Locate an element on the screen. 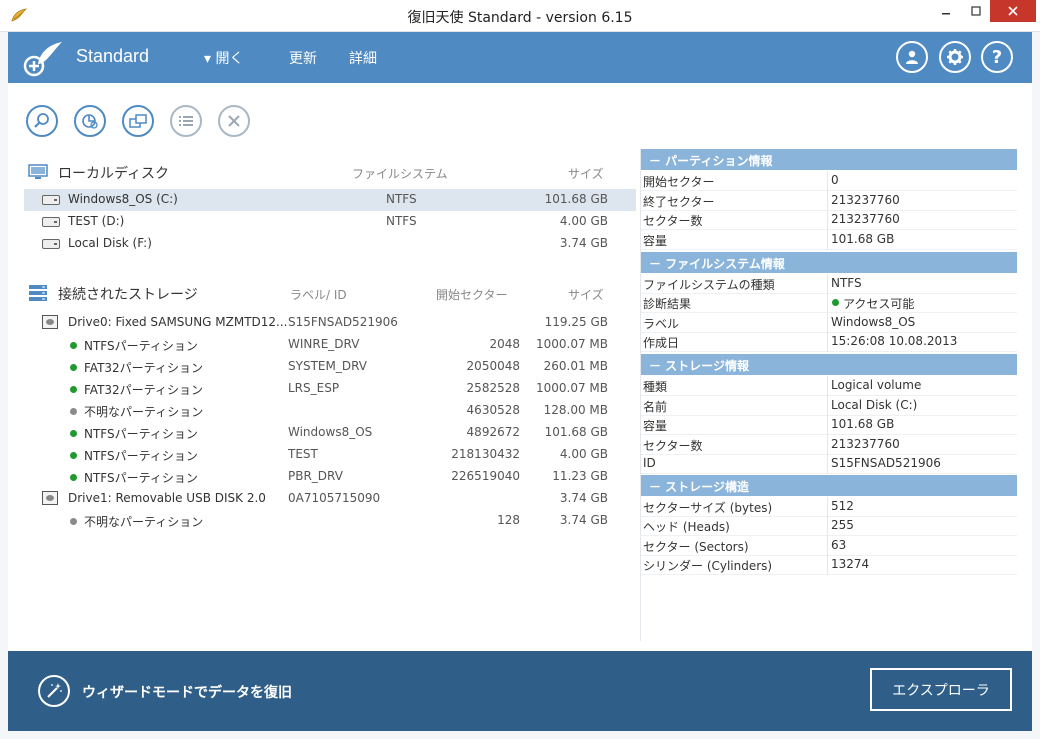 The width and height of the screenshot is (1040, 739). partition-row: FAT32パーティション SYSTEM_DRV 2050048 260.01 MB is located at coordinates (330, 367).